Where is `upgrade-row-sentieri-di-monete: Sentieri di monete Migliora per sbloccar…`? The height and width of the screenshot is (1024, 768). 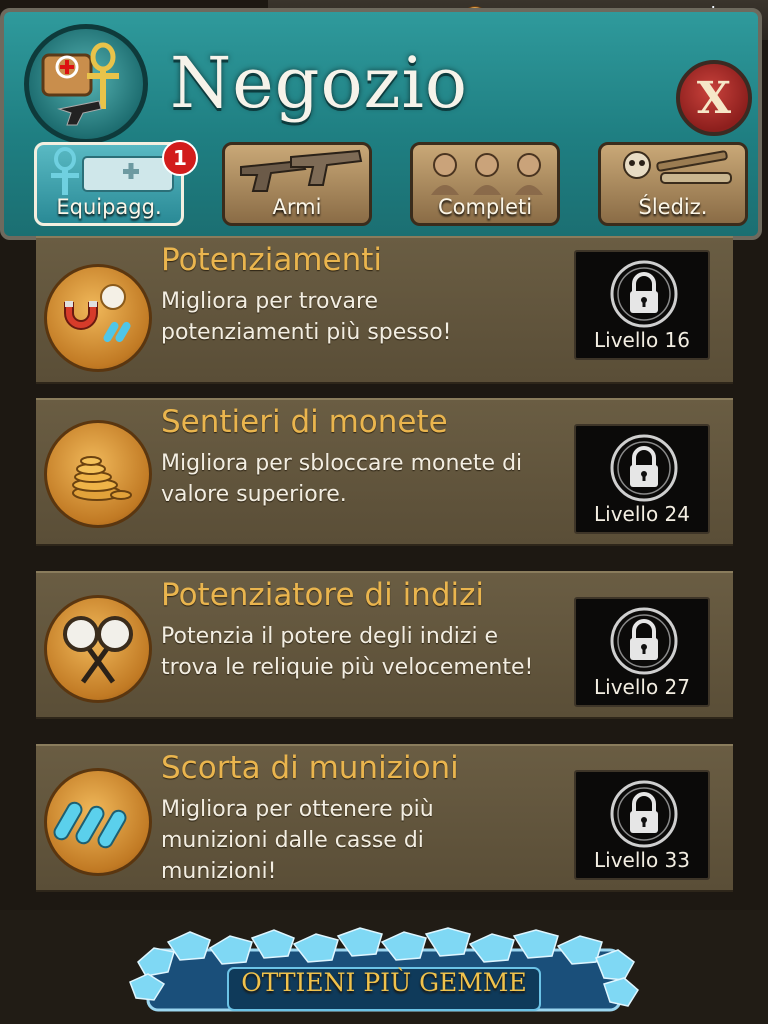 upgrade-row-sentieri-di-monete: Sentieri di monete Migliora per sbloccar… is located at coordinates (384, 472).